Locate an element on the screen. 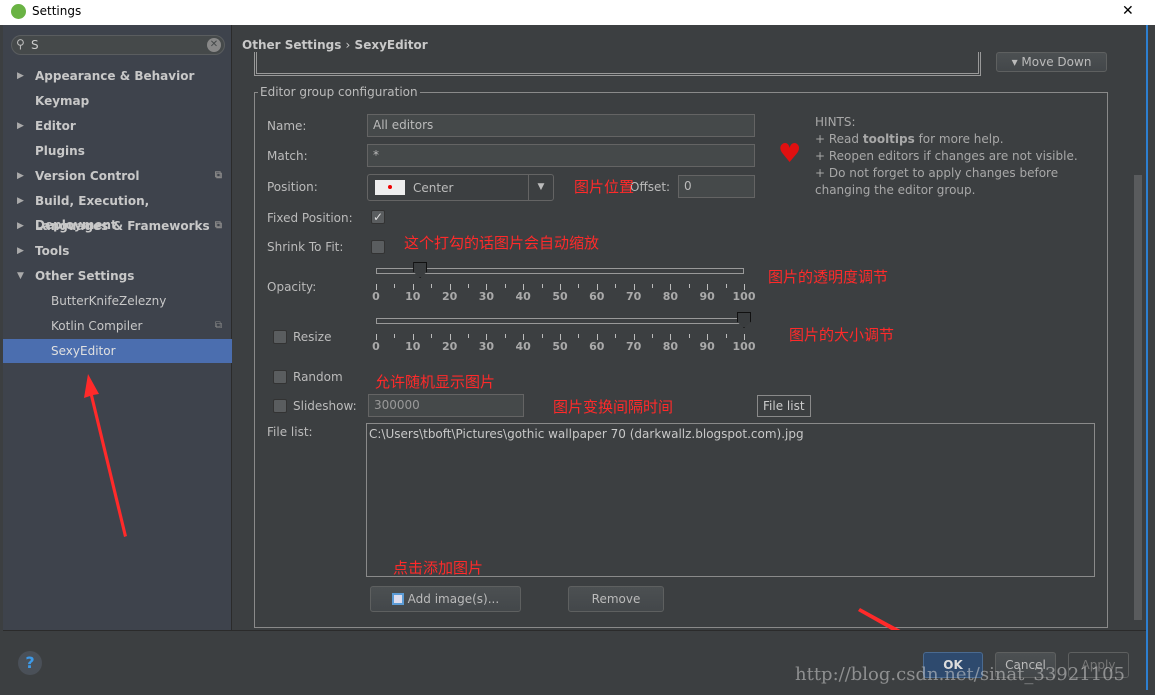 Image resolution: width=1155 pixels, height=695 pixels. arrow-to-sidebar is located at coordinates (105, 455).